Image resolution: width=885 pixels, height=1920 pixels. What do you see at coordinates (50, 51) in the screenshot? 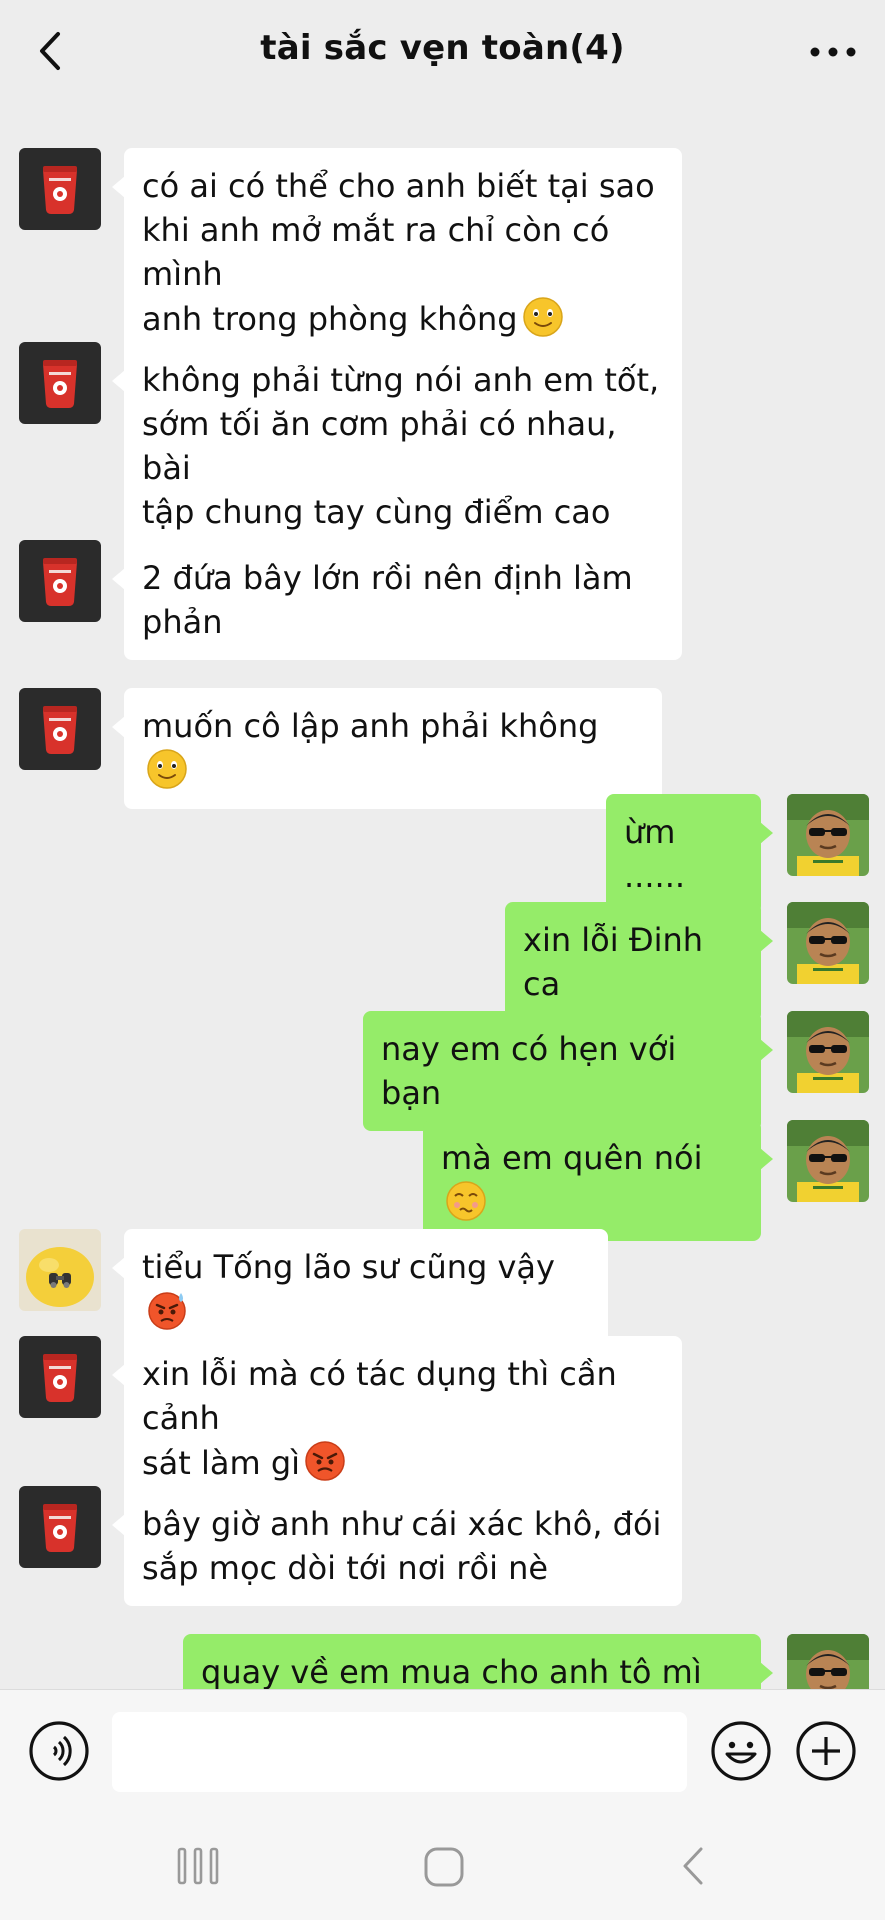
I see `chevron-left-icon` at bounding box center [50, 51].